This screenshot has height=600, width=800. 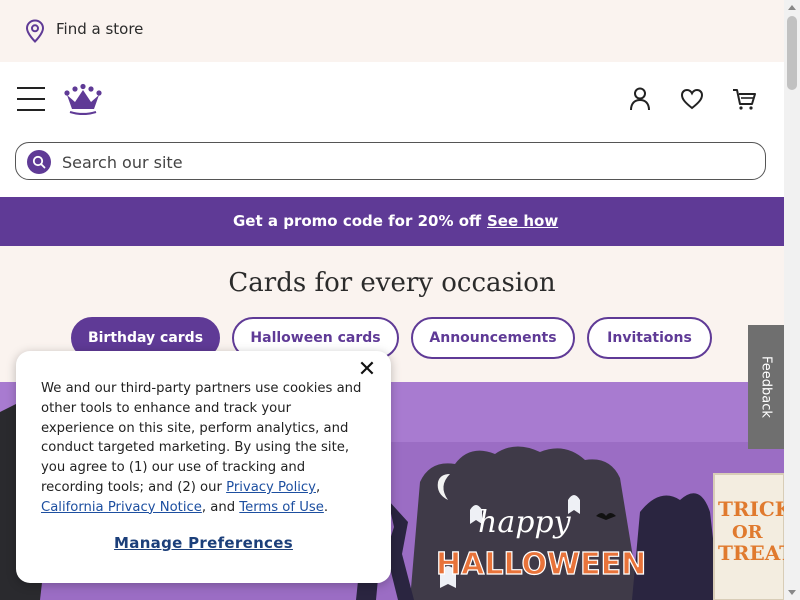 I want to click on location-pin-icon, so click(x=35, y=31).